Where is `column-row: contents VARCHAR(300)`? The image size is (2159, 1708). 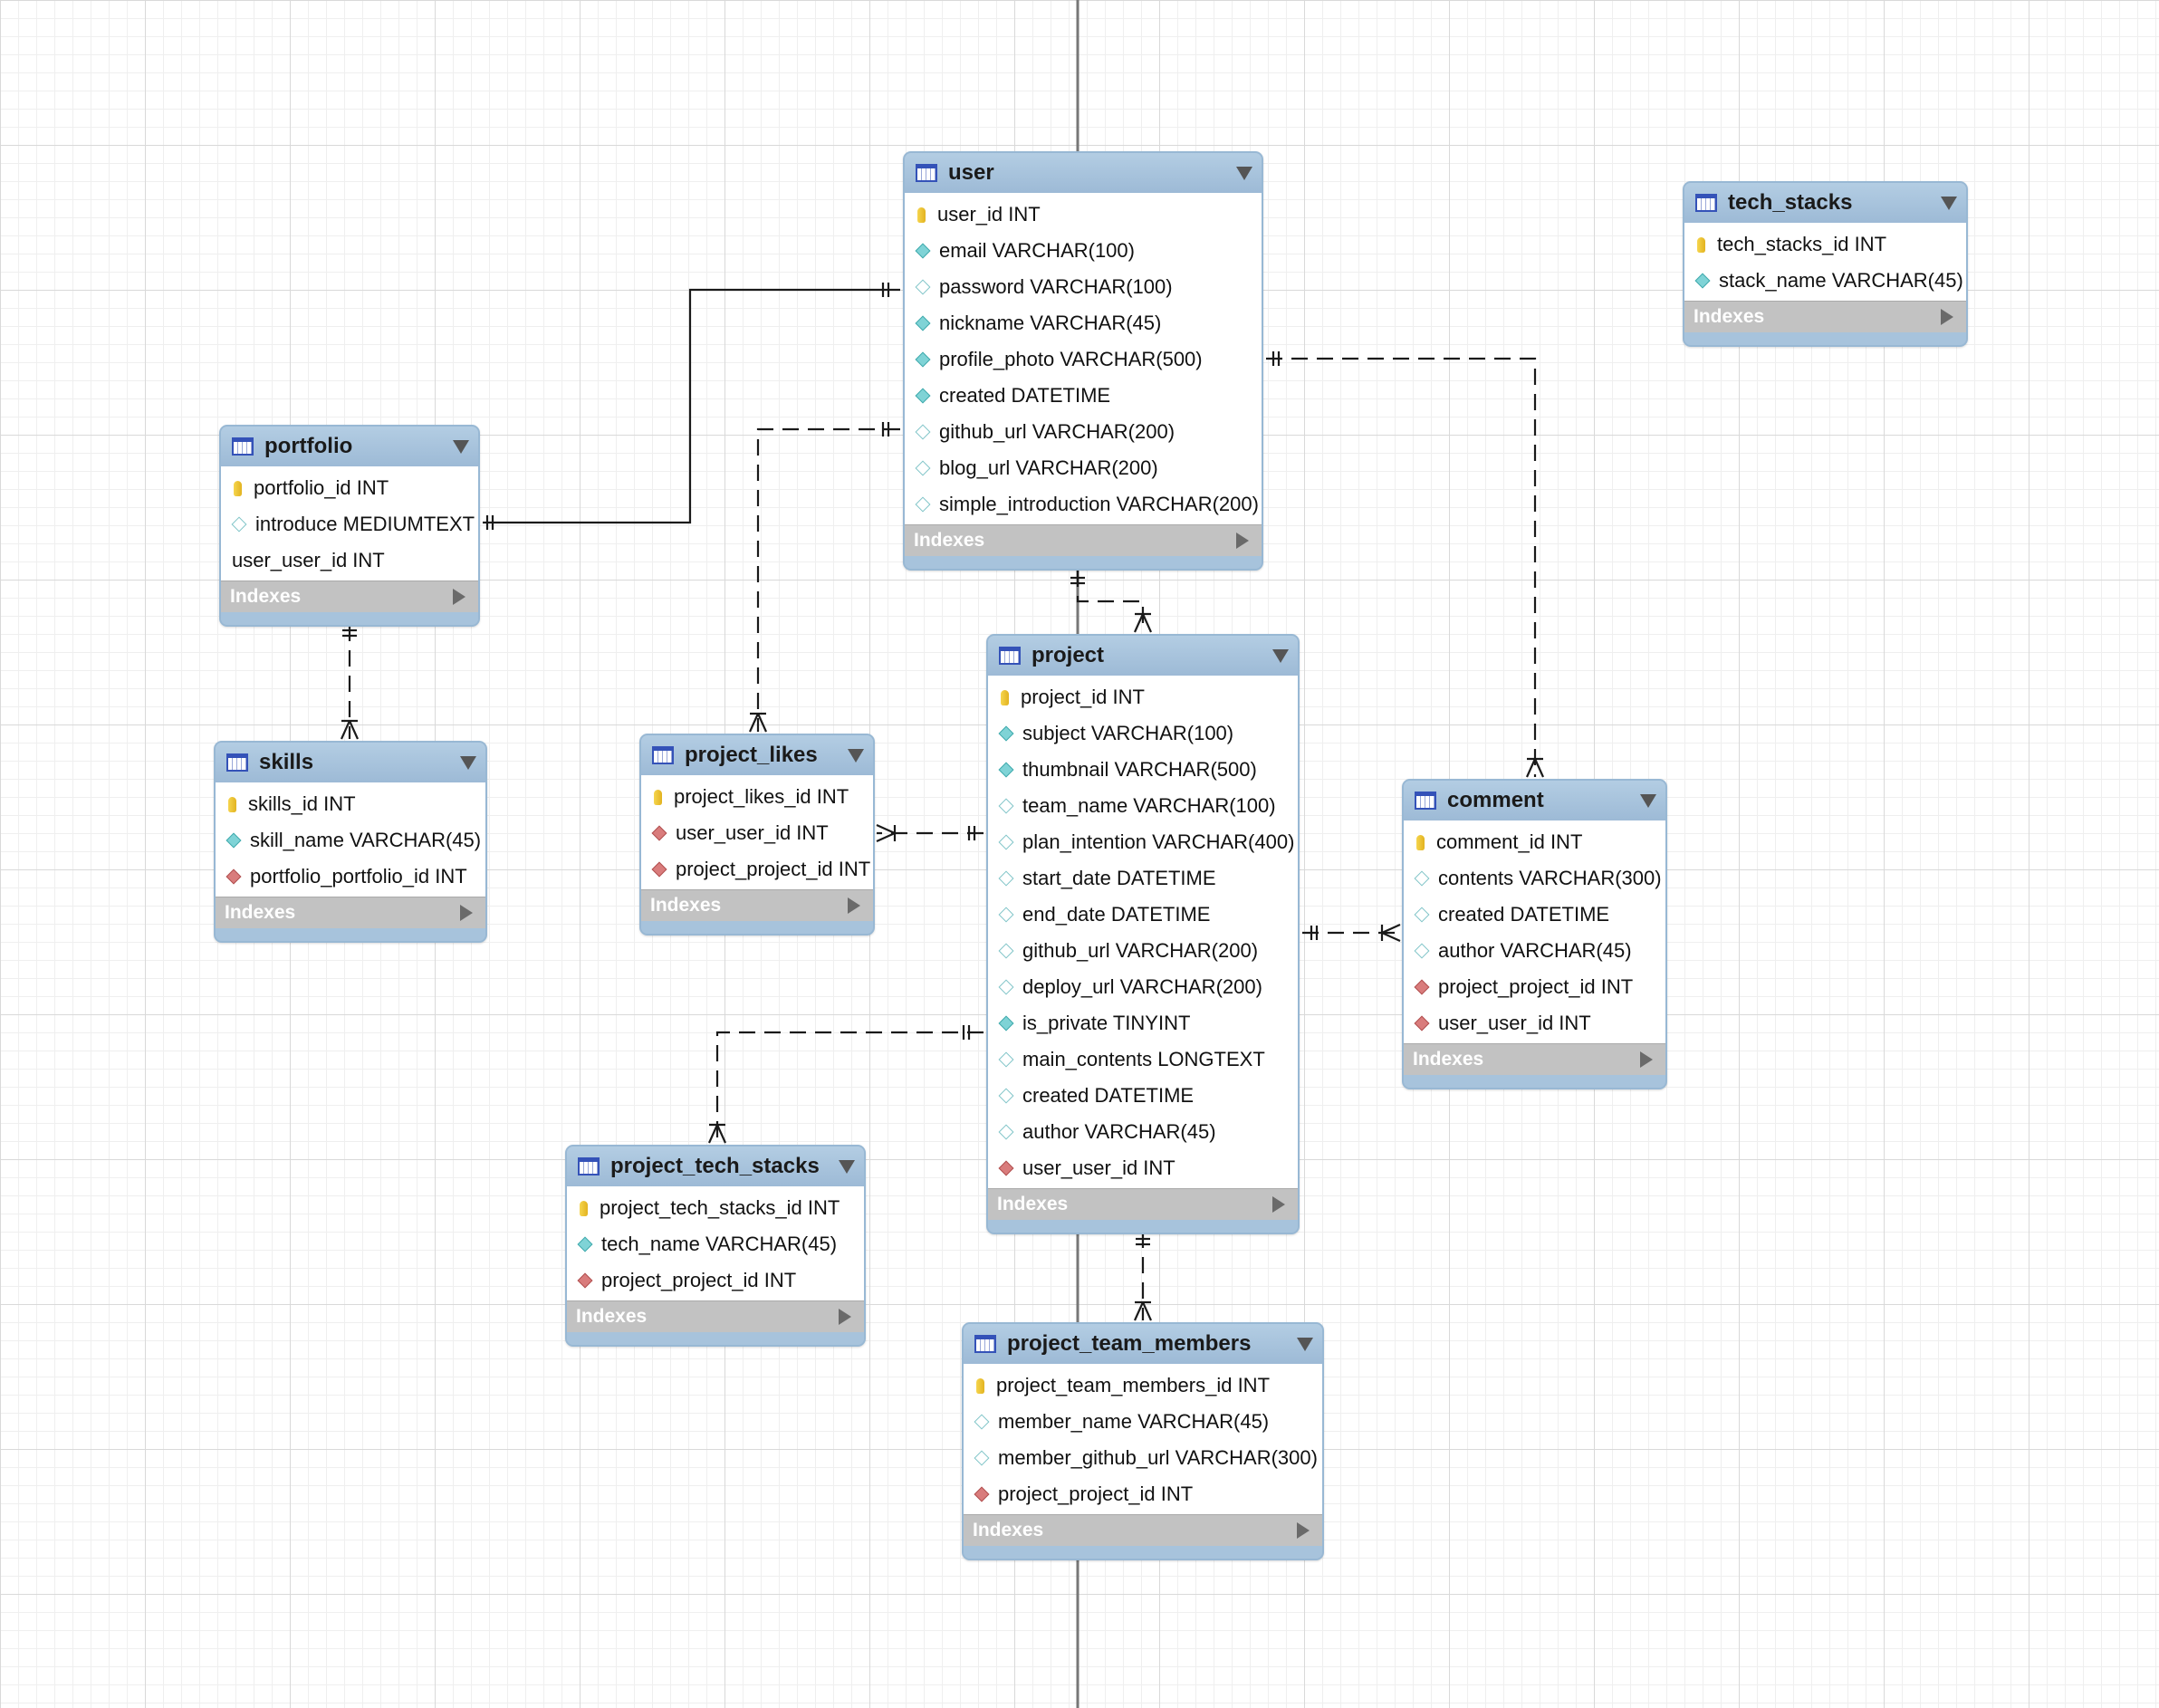 column-row: contents VARCHAR(300) is located at coordinates (1534, 878).